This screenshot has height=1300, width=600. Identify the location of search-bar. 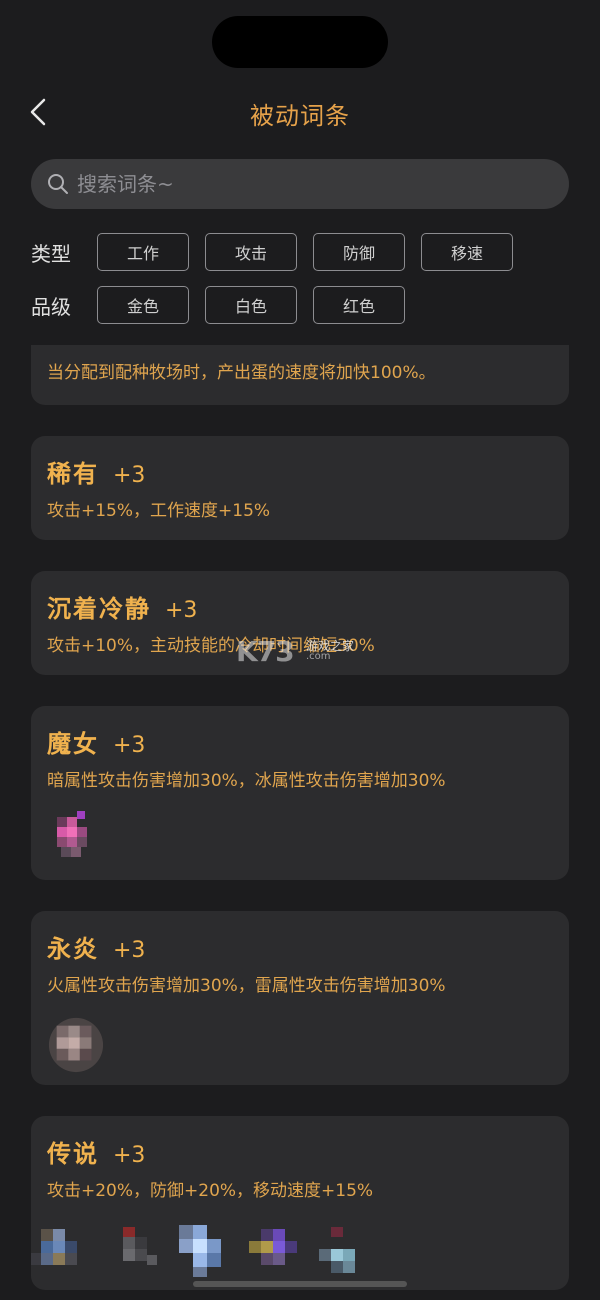
(300, 184).